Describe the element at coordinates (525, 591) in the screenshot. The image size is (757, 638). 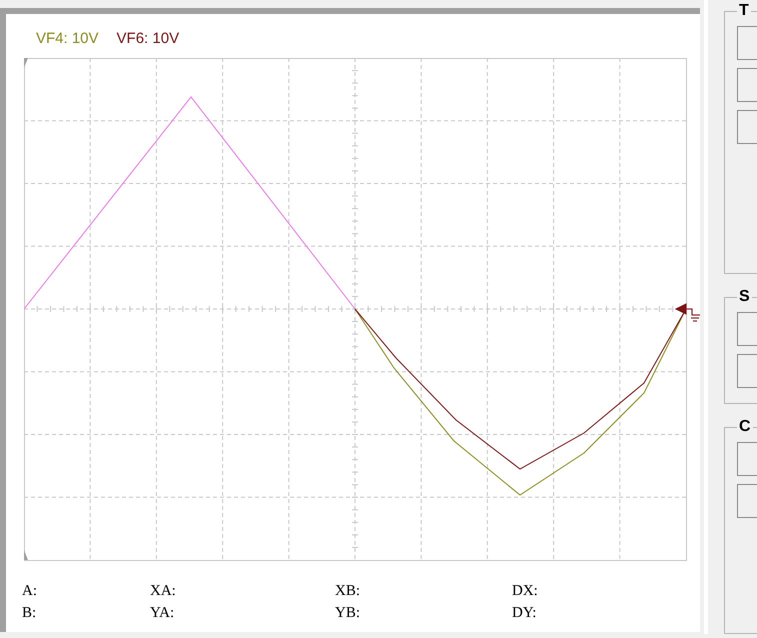
I see `readout-label: DX:` at that location.